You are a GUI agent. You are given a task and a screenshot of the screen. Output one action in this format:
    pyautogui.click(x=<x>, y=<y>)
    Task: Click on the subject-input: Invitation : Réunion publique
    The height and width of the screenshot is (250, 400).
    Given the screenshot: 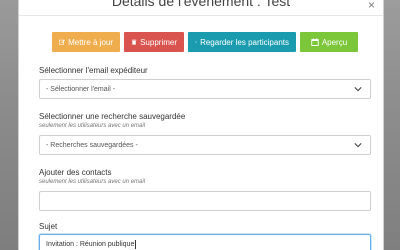 What is the action you would take?
    pyautogui.click(x=205, y=242)
    